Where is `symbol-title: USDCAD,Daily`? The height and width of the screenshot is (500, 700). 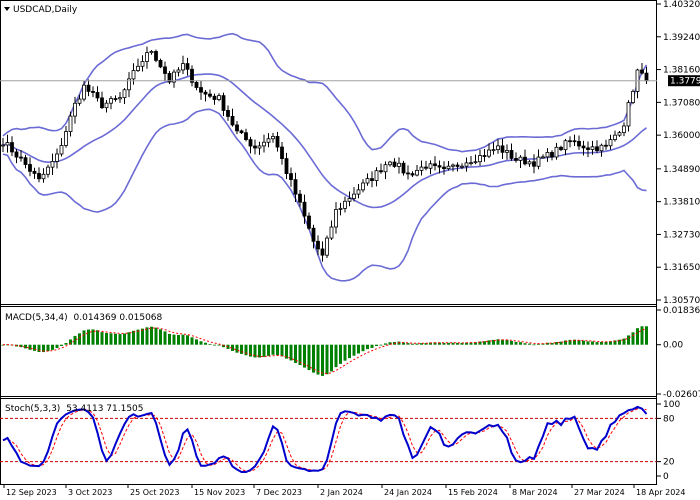
symbol-title: USDCAD,Daily is located at coordinates (41, 10).